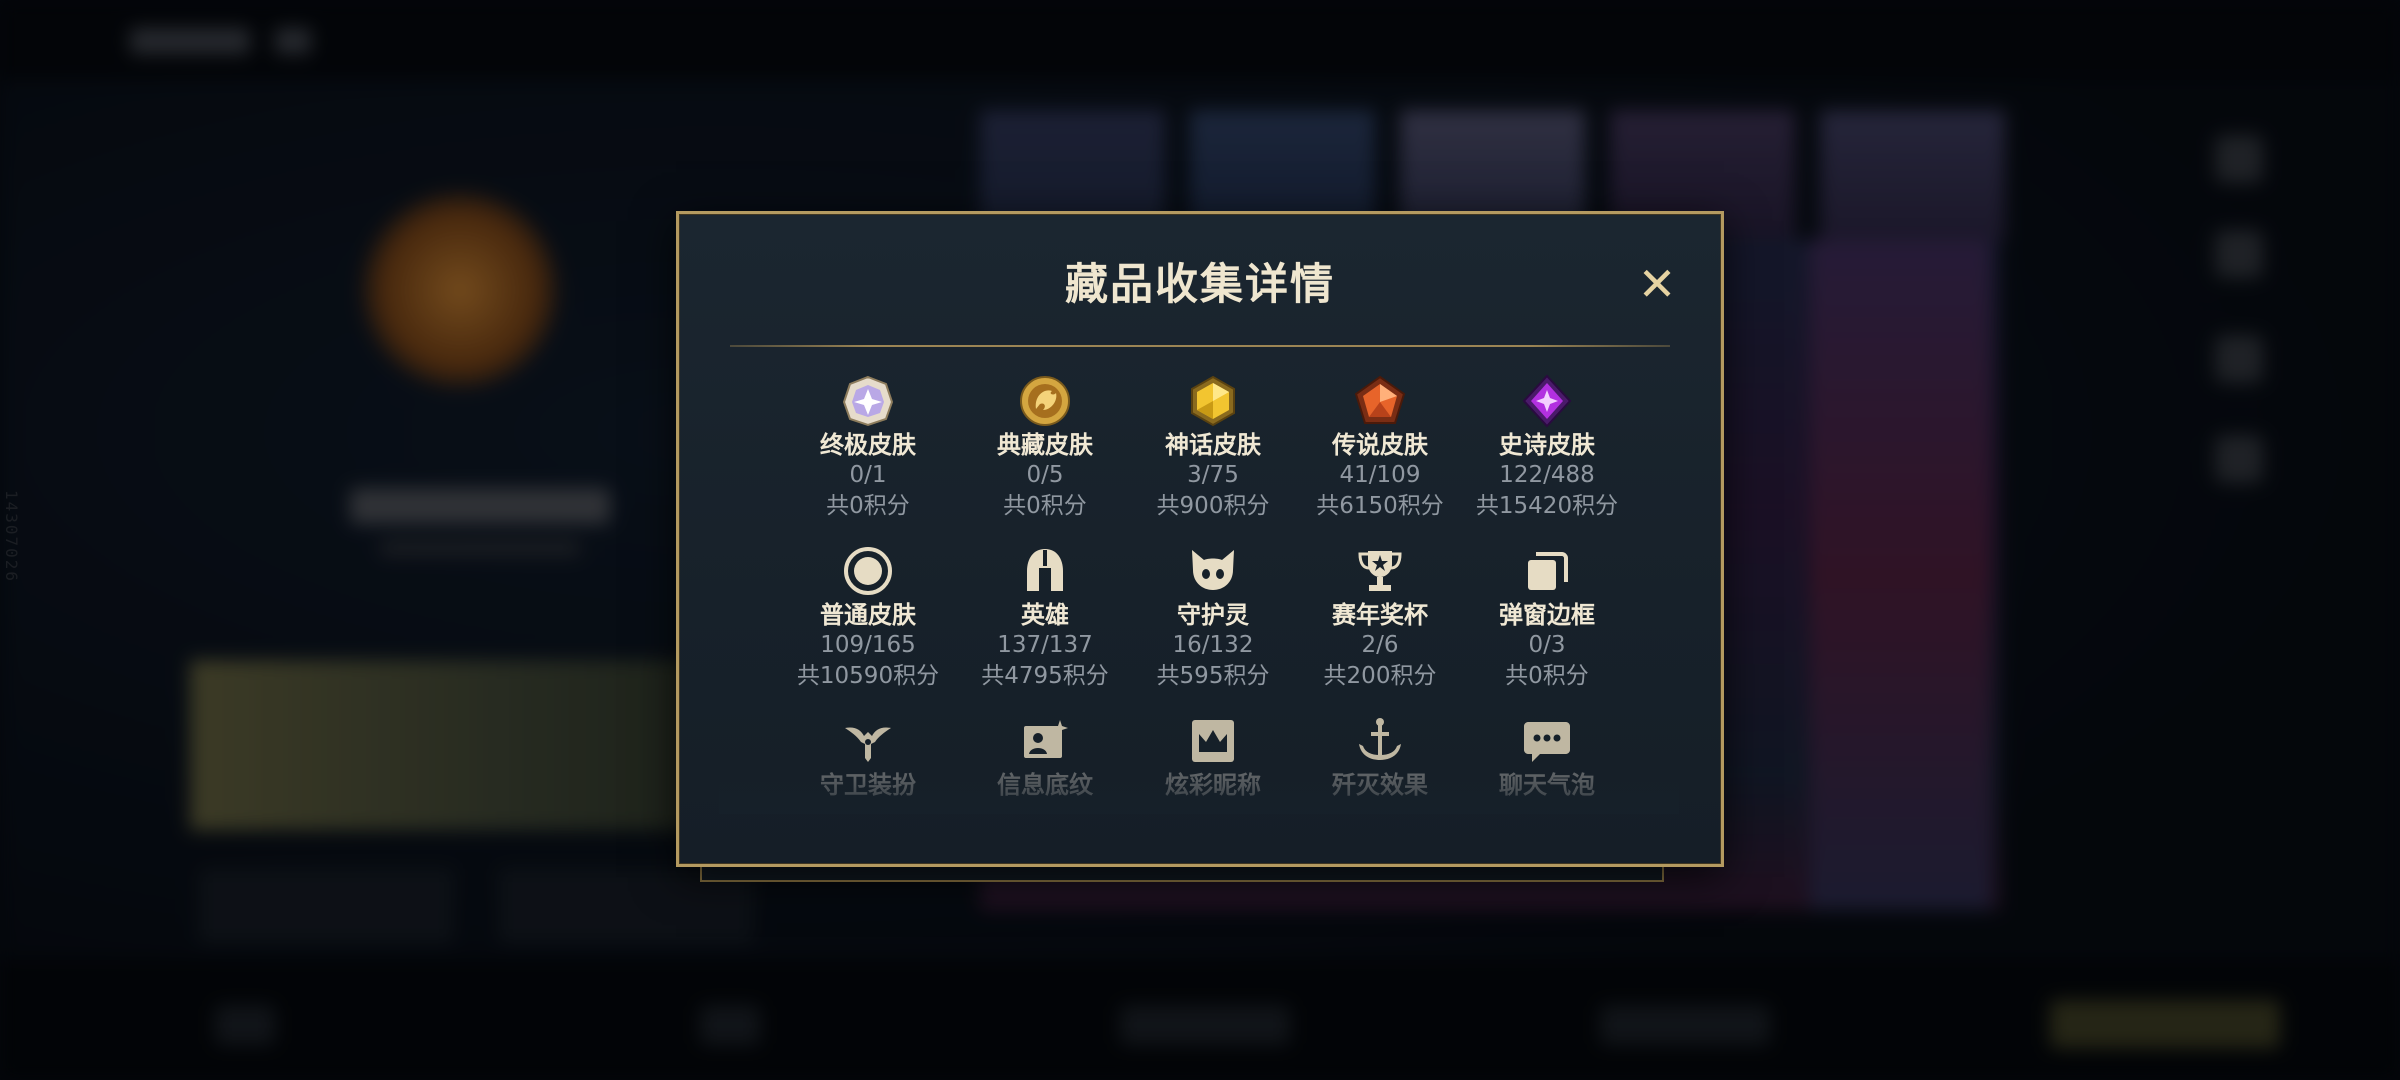 This screenshot has width=2400, height=1080. Describe the element at coordinates (1380, 615) in the screenshot. I see `item-name: 赛年奖杯` at that location.